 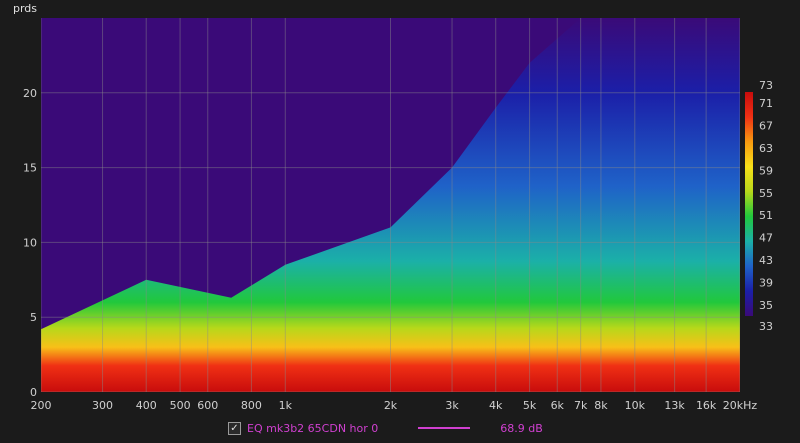 I want to click on colorbar-tick-label: 39, so click(x=766, y=282).